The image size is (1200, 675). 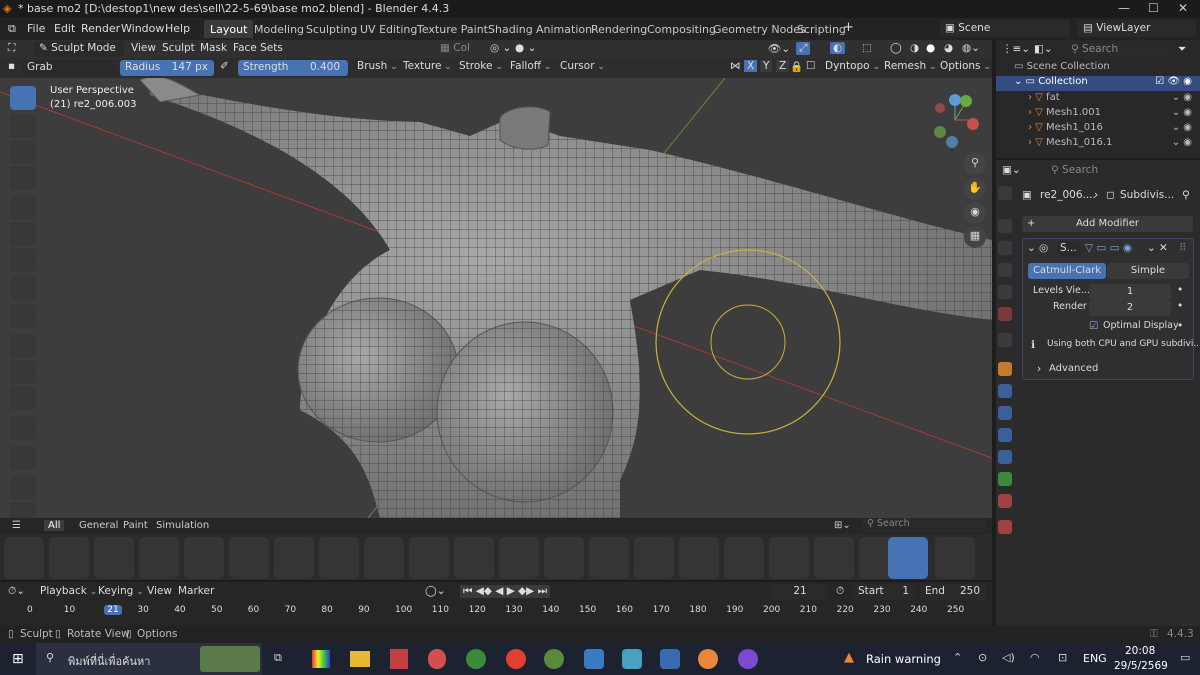 I want to click on material-shading-icon: ●, so click(x=930, y=48).